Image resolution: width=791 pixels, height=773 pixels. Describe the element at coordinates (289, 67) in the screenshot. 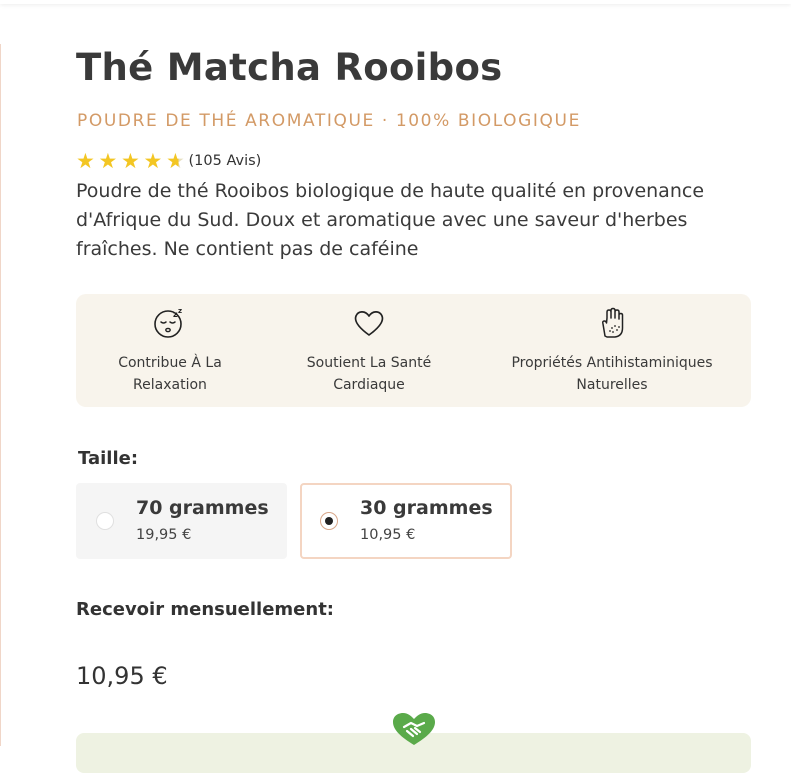

I see `product-title: Thé Matcha Rooibos` at that location.